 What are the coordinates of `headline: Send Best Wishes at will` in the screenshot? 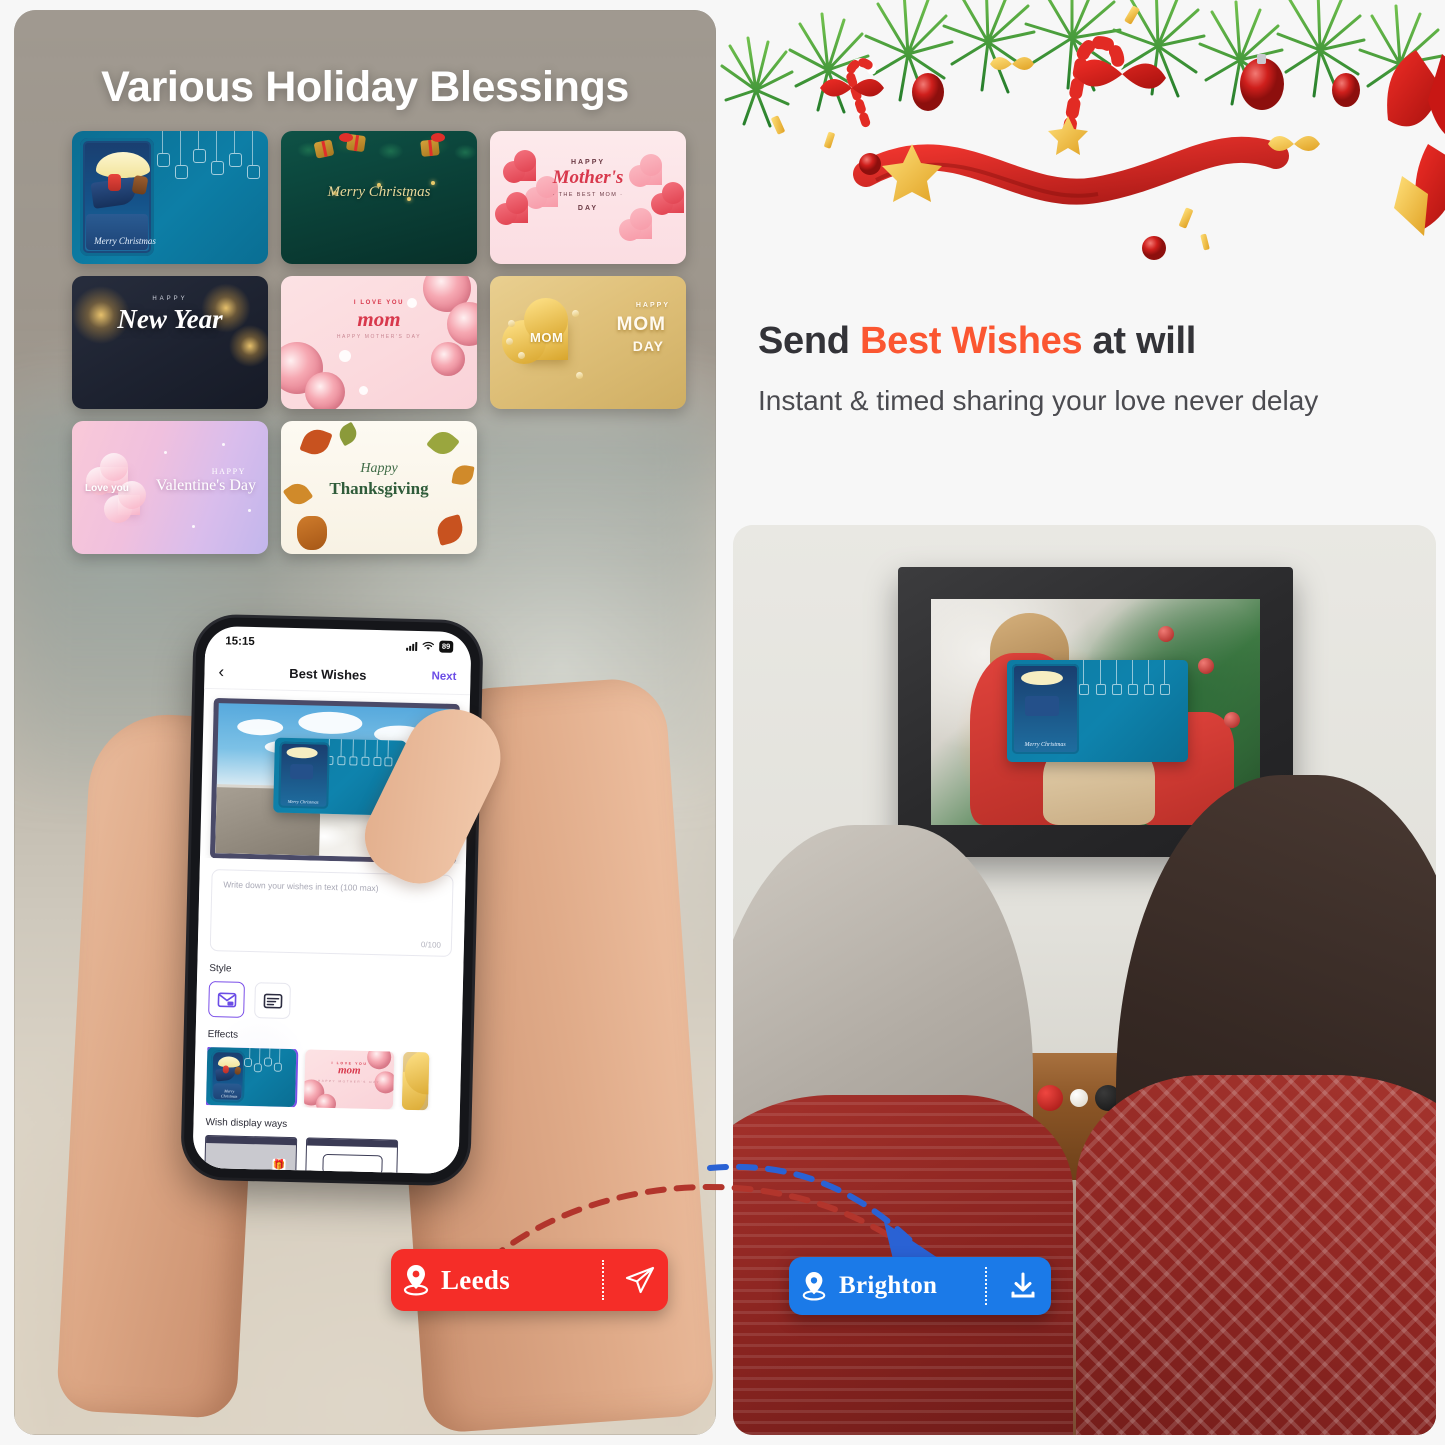 It's located at (1088, 341).